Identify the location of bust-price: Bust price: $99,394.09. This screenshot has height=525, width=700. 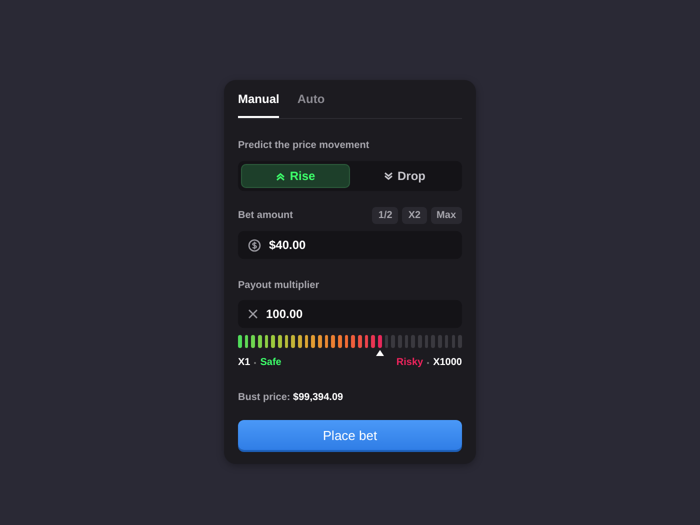
(291, 397).